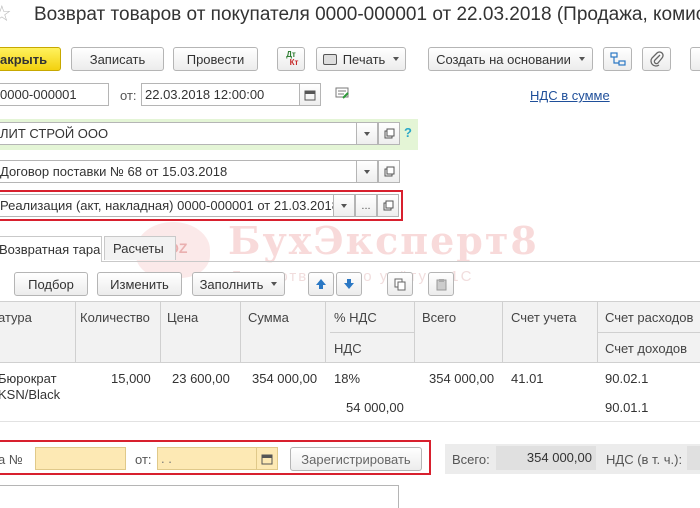 The width and height of the screenshot is (700, 508). Describe the element at coordinates (128, 95) in the screenshot. I see `date-label: от:` at that location.